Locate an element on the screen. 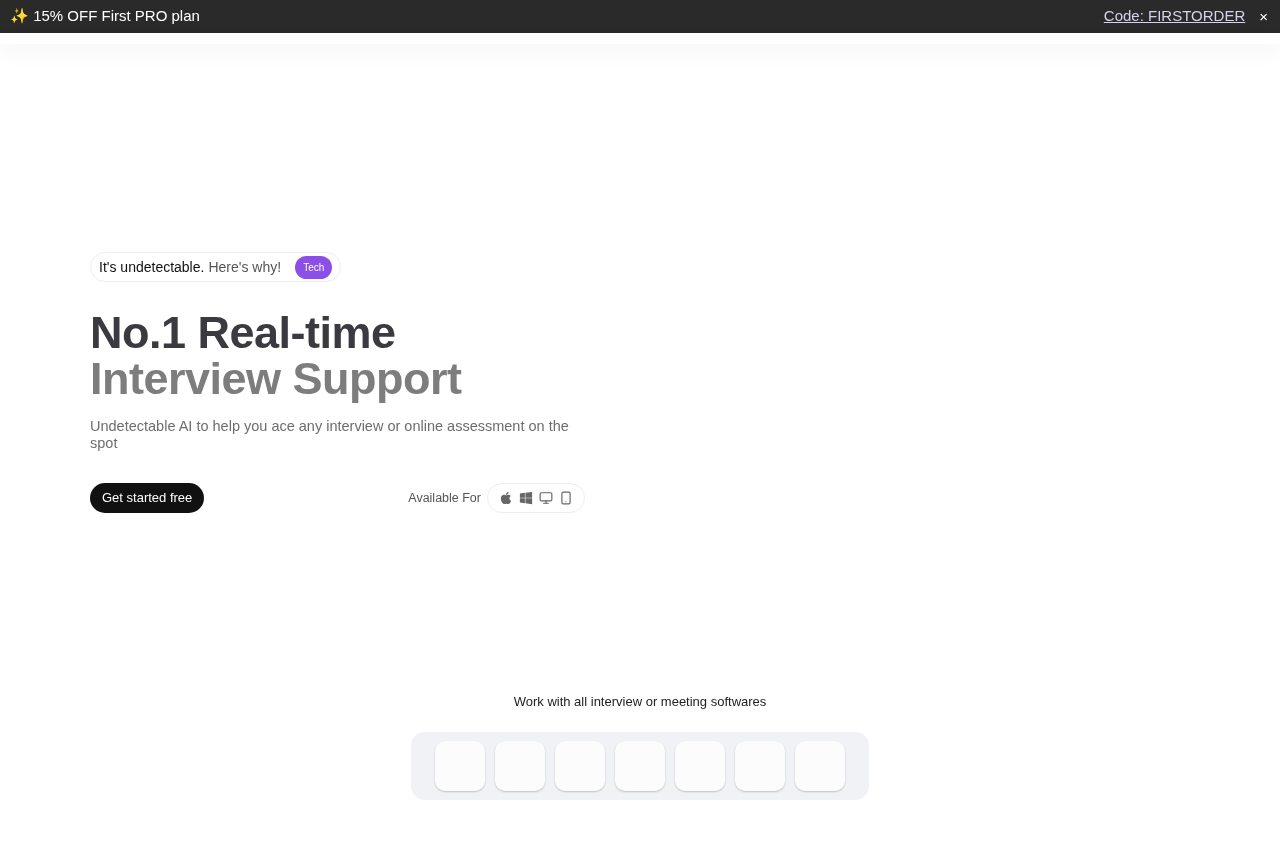 This screenshot has width=1280, height=853. close-button: × is located at coordinates (1263, 16).